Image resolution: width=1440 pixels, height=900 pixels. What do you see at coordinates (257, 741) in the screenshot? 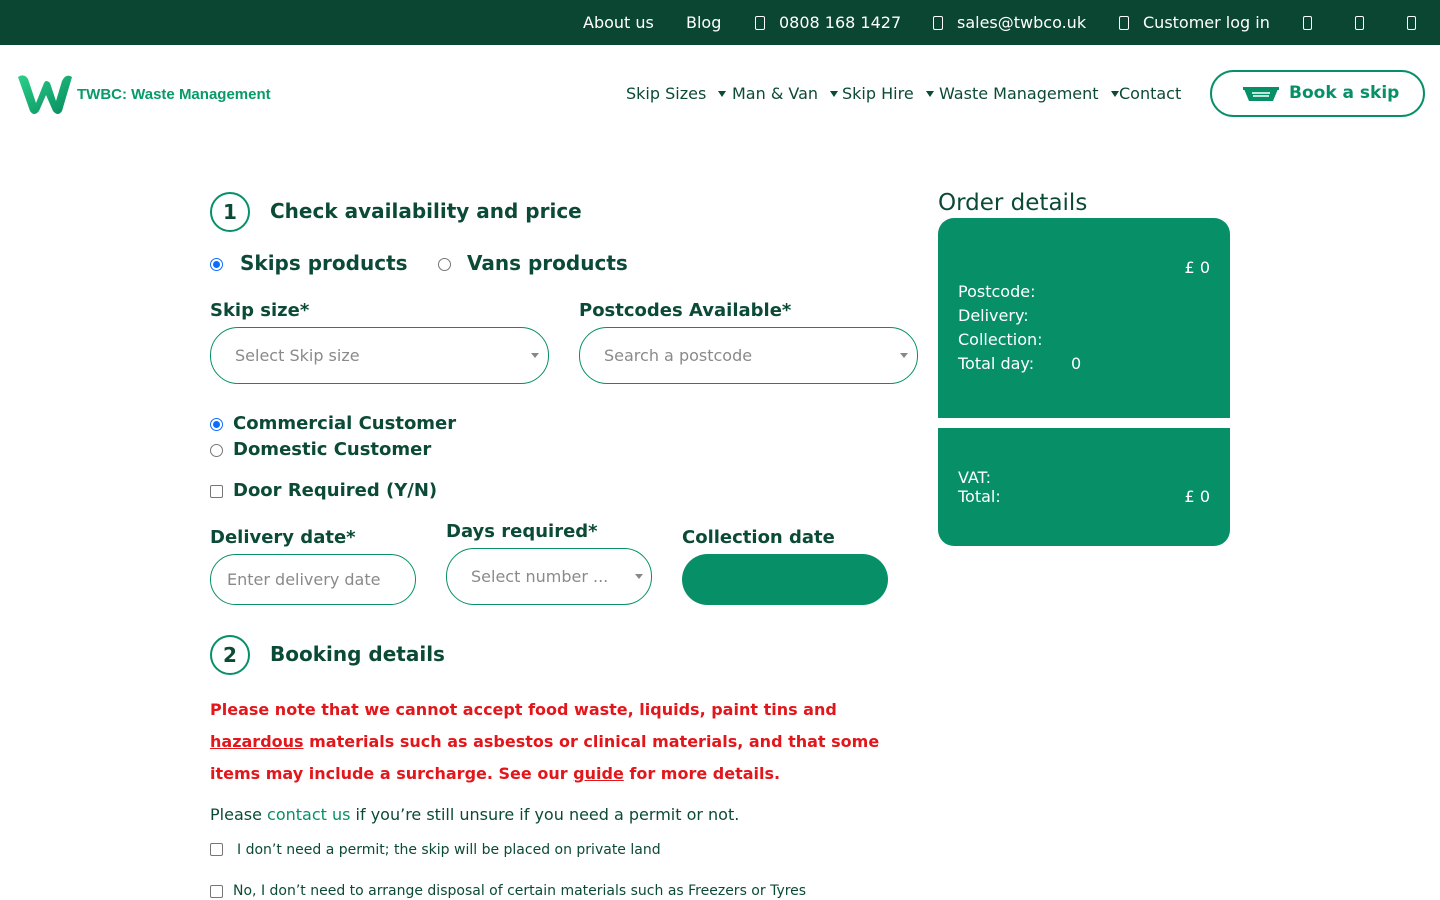
I see `hazardous-link: hazardous` at bounding box center [257, 741].